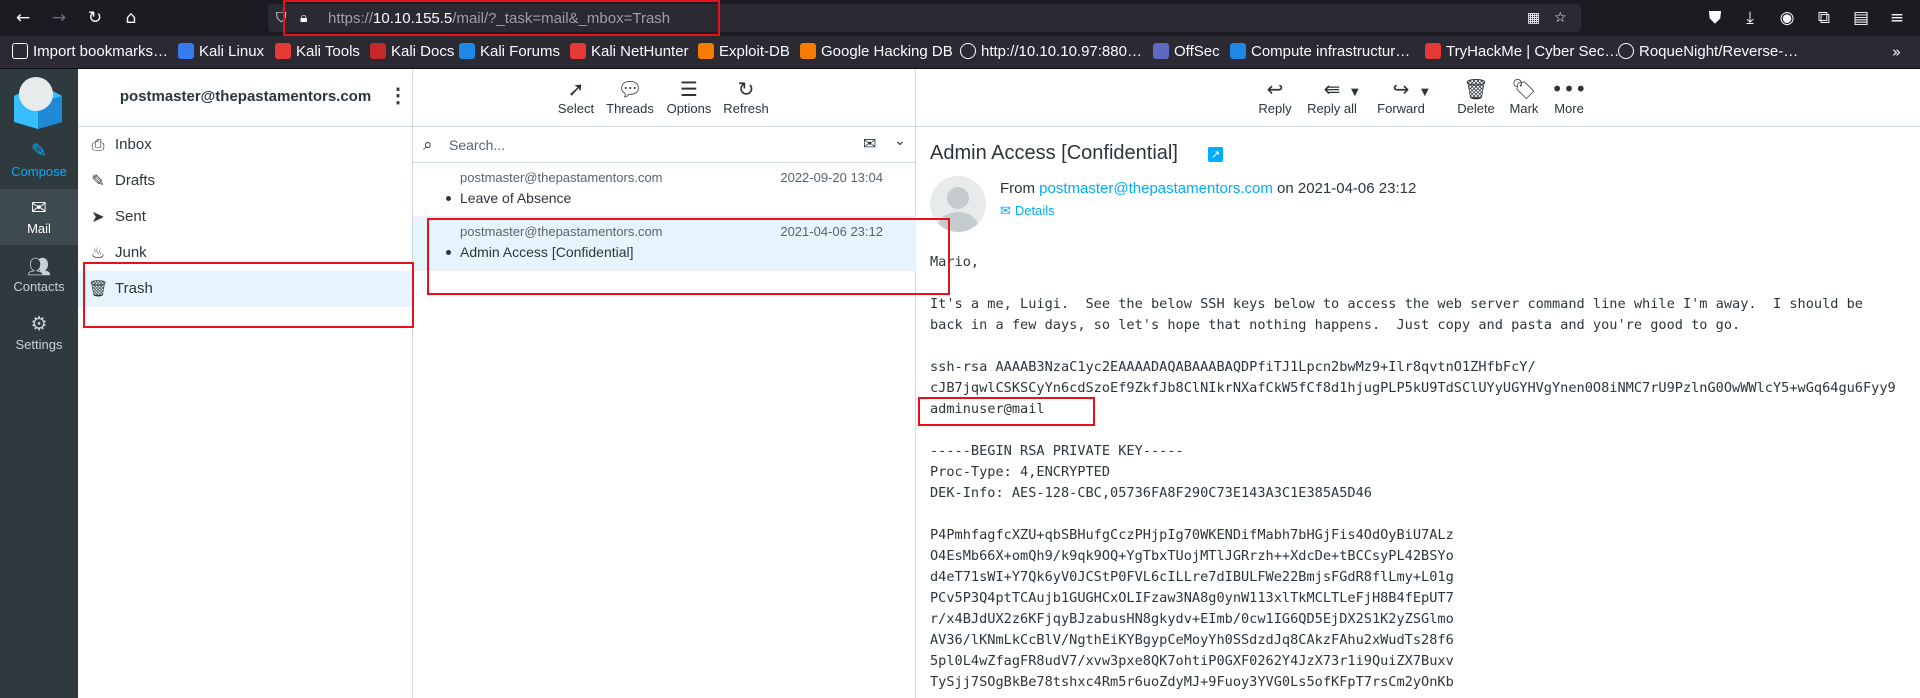 This screenshot has width=1920, height=698. I want to click on contacts-label: Contacts, so click(39, 286).